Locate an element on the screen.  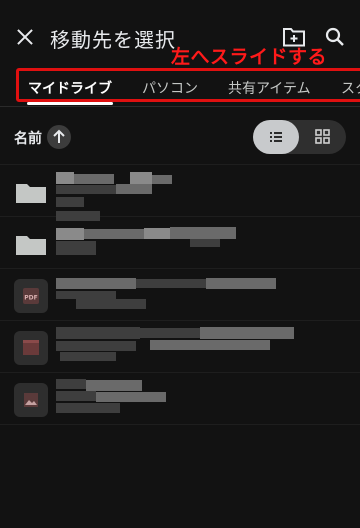
grid-view-icon is located at coordinates (322, 136).